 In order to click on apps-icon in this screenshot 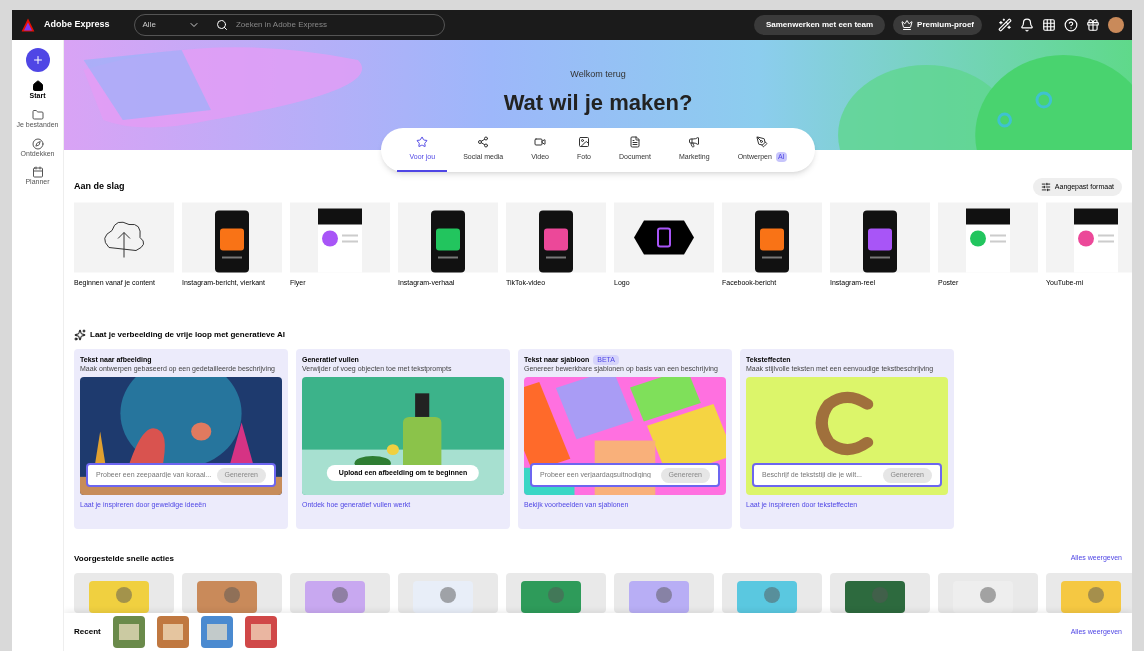, I will do `click(1049, 25)`.